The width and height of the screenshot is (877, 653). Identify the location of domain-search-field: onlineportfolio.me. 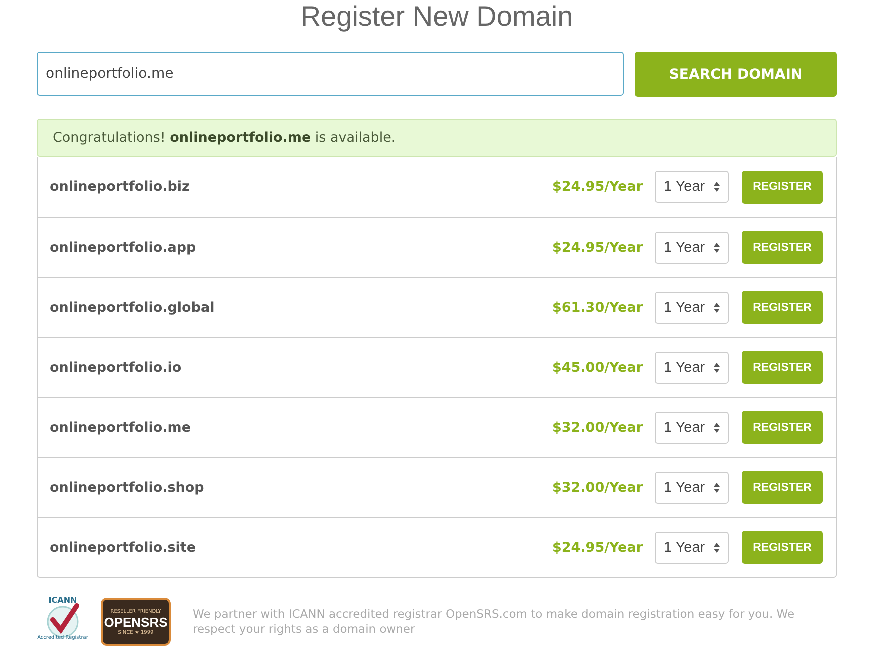
(330, 74).